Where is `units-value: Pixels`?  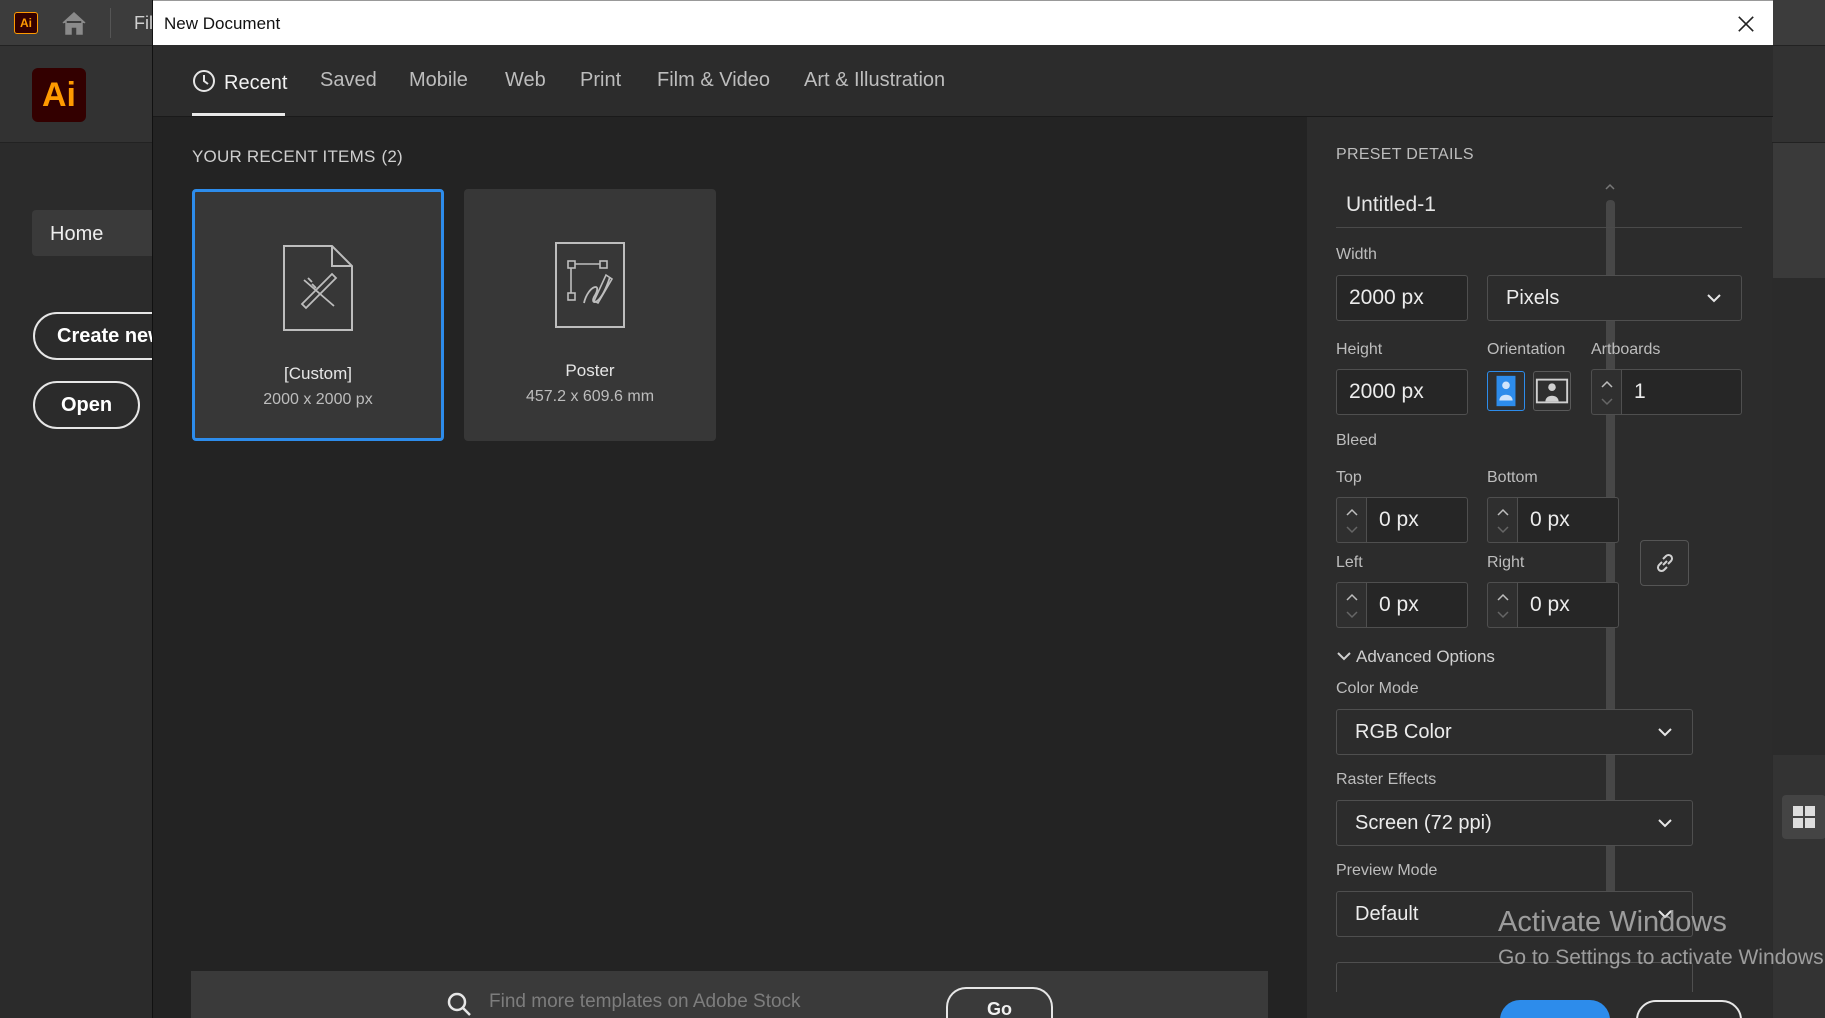 units-value: Pixels is located at coordinates (1533, 298).